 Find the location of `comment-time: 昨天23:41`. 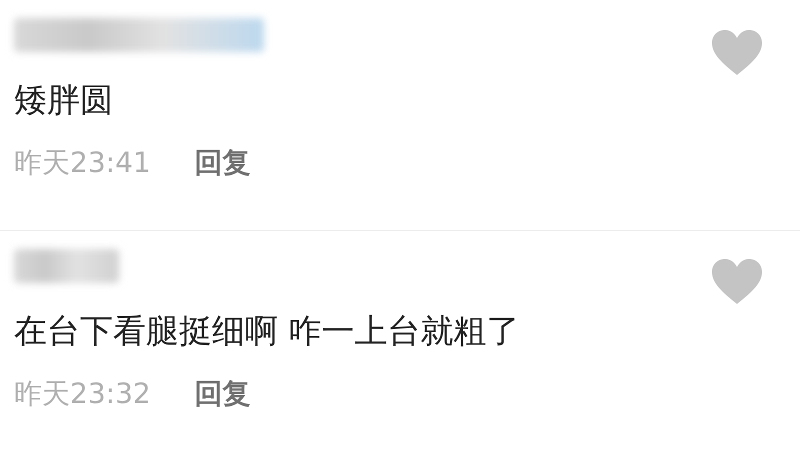

comment-time: 昨天23:41 is located at coordinates (82, 162).